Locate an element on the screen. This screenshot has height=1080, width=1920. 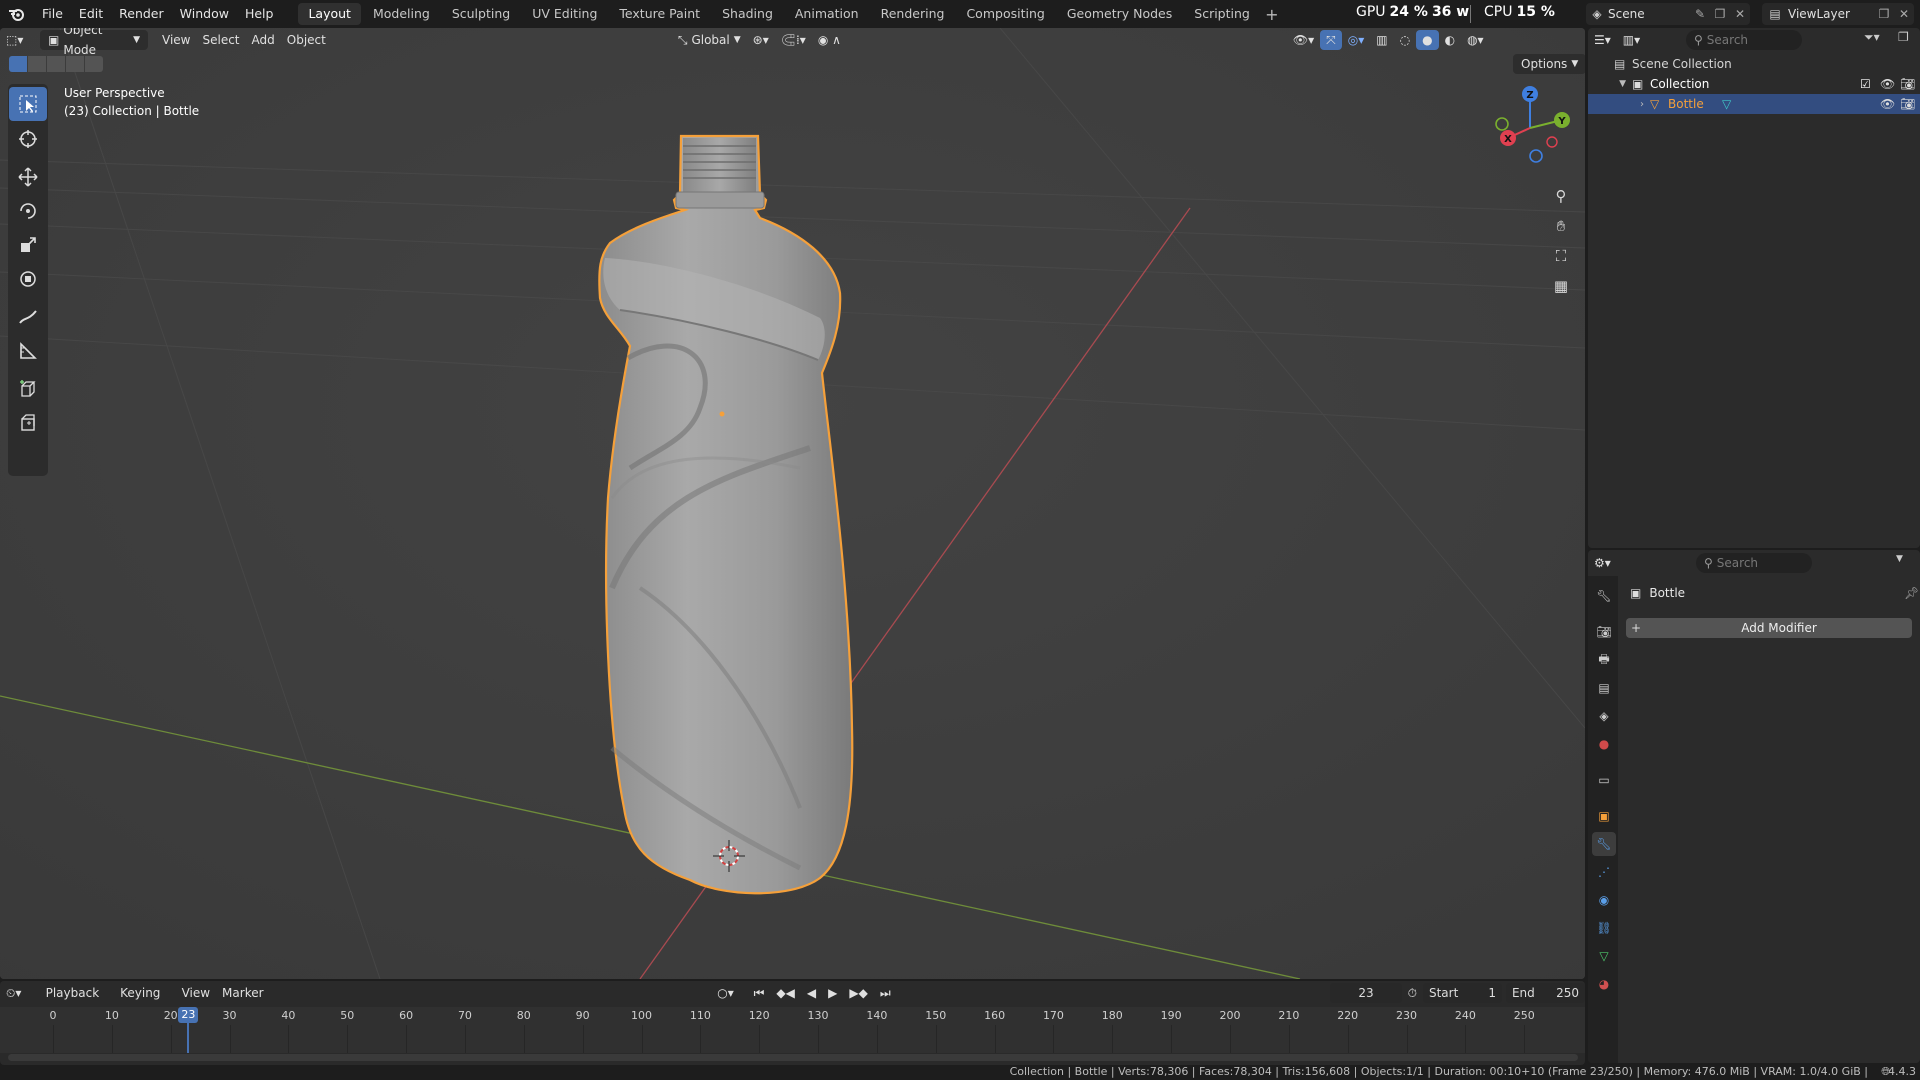
pin-icon: ✎ is located at coordinates (1700, 14).